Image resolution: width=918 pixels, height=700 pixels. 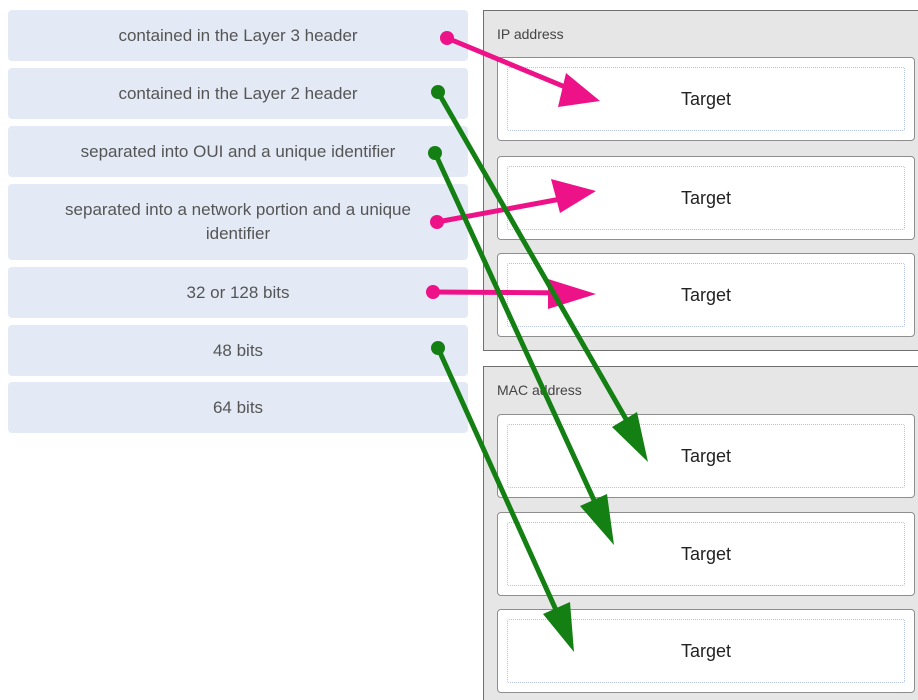 I want to click on drag-item-64-bits: 64 bits, so click(x=238, y=407).